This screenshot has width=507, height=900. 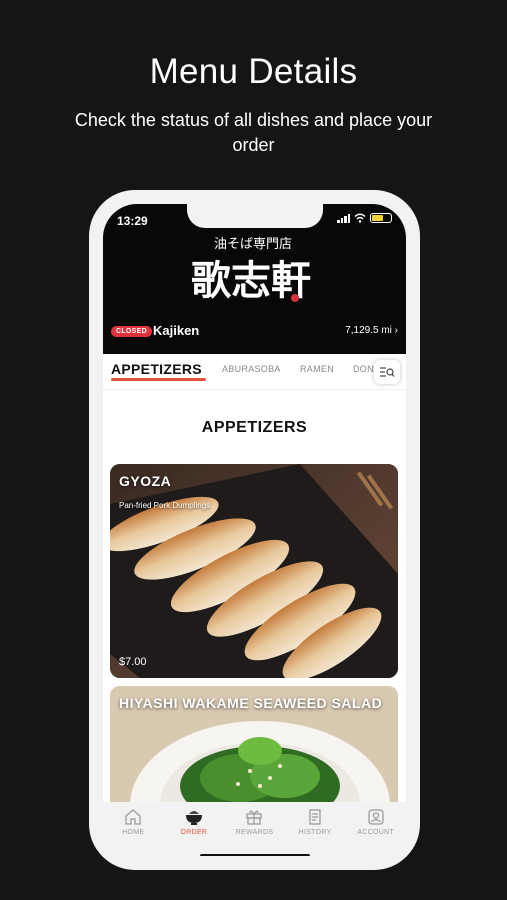 I want to click on svg-text: 油そば専門店, so click(x=253, y=244).